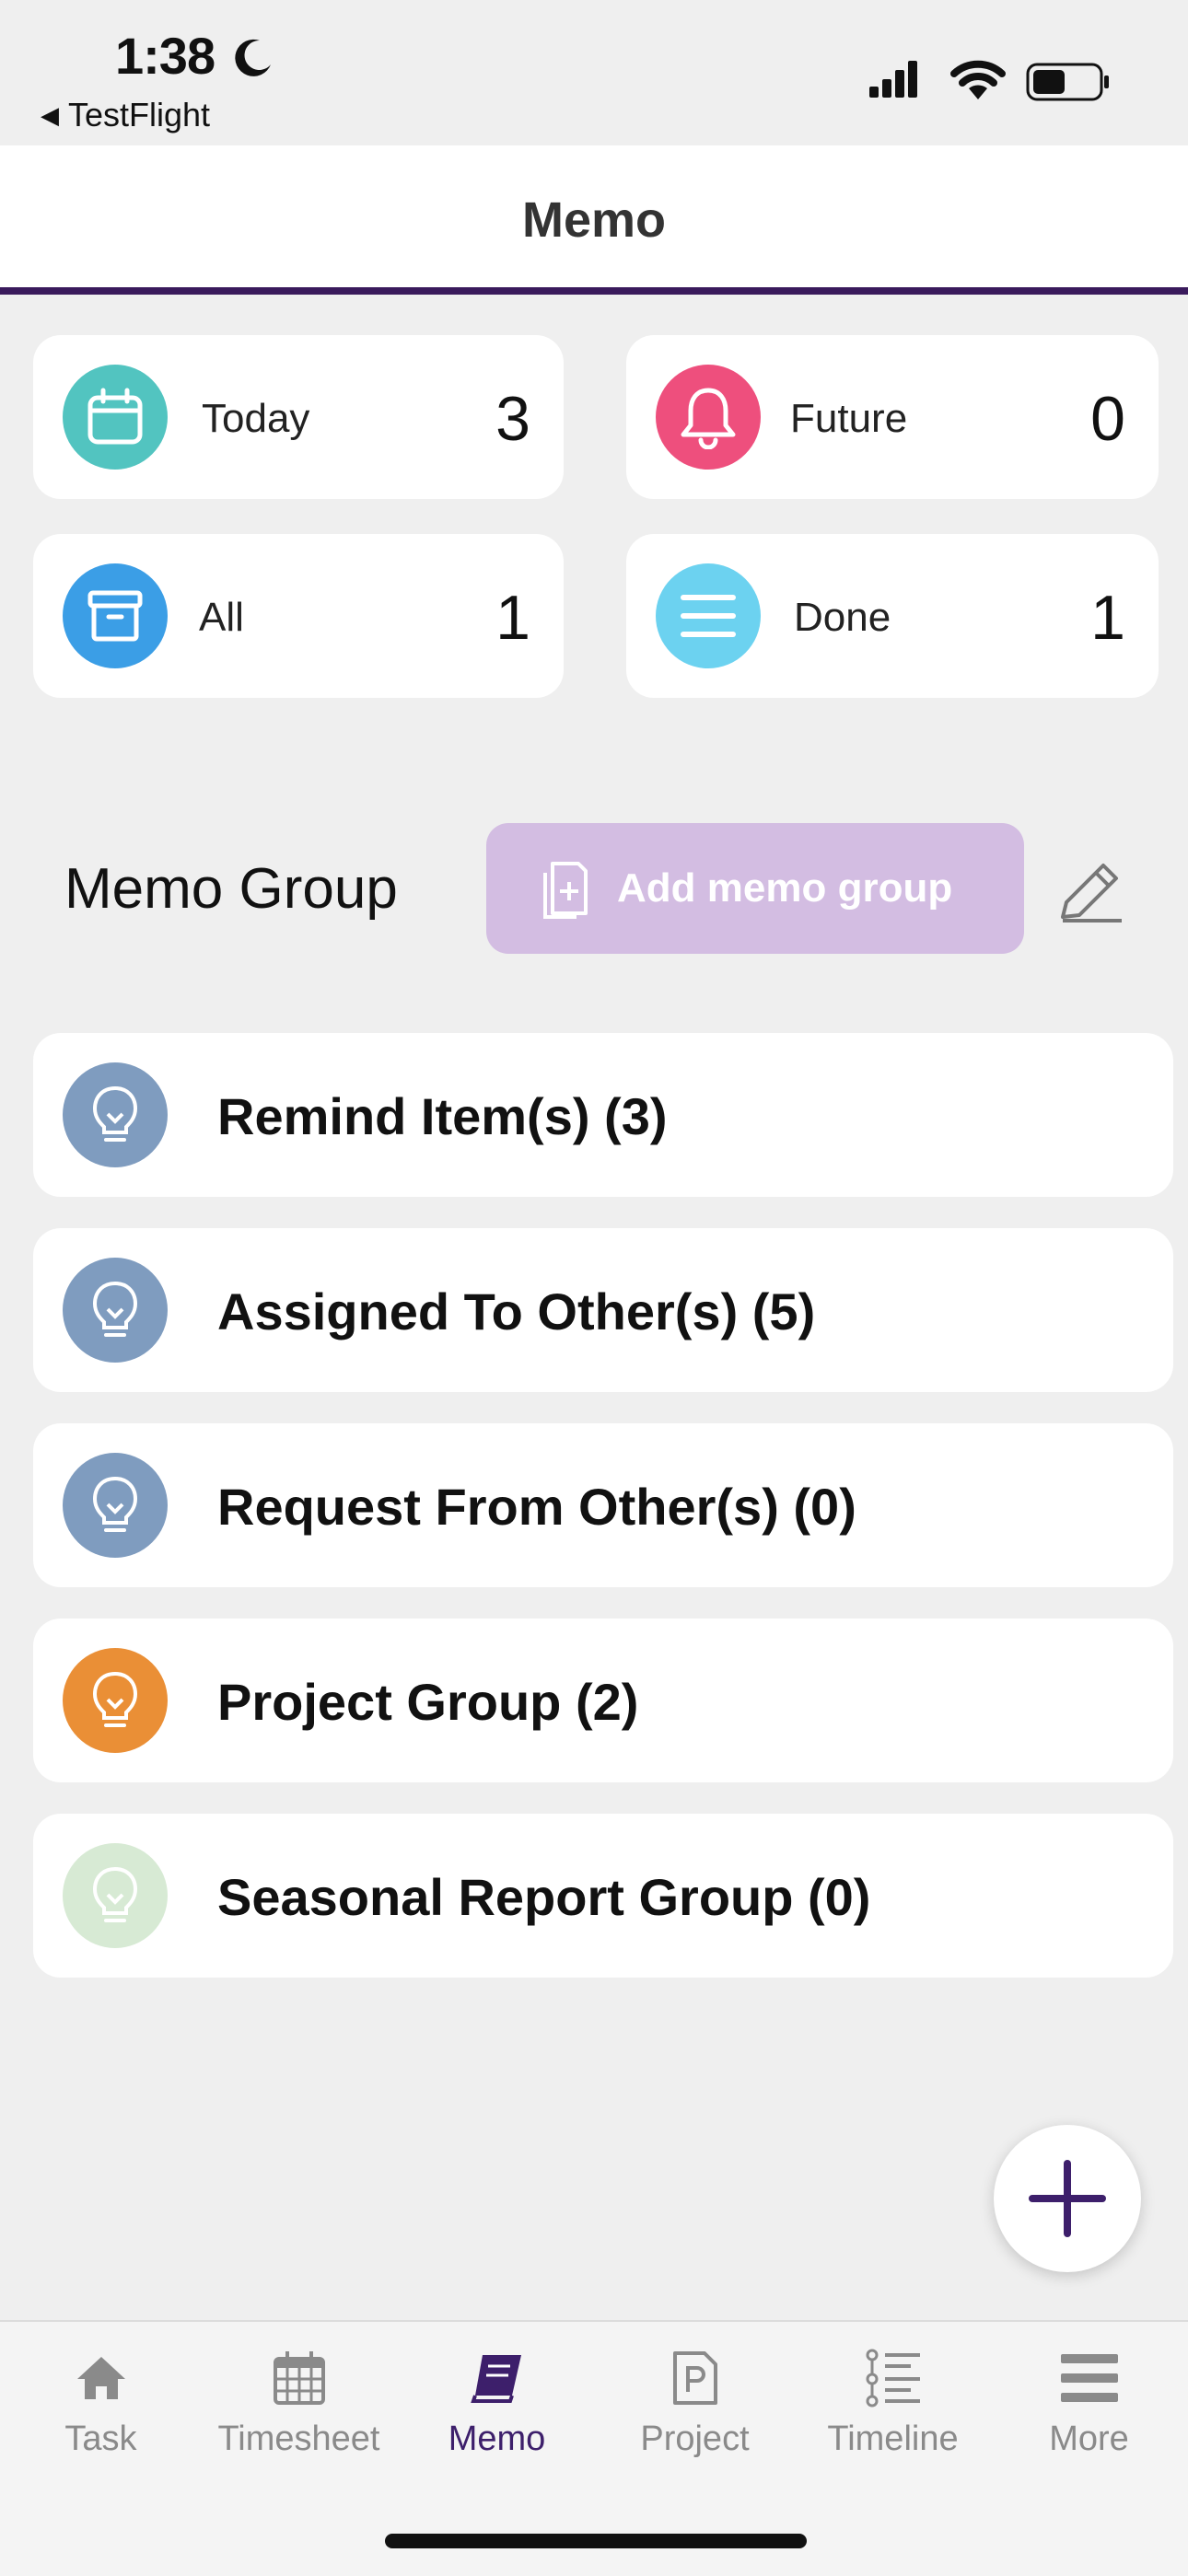 This screenshot has height=2576, width=1188. What do you see at coordinates (1090, 891) in the screenshot?
I see `edit-pencil-icon` at bounding box center [1090, 891].